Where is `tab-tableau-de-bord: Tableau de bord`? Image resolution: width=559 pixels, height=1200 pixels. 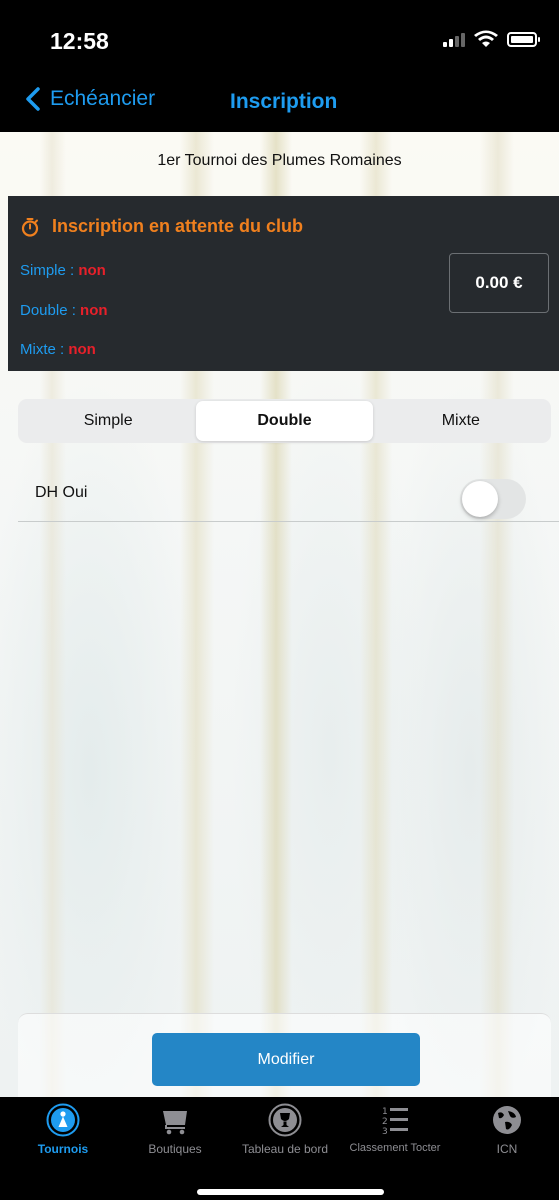 tab-tableau-de-bord: Tableau de bord is located at coordinates (285, 1129).